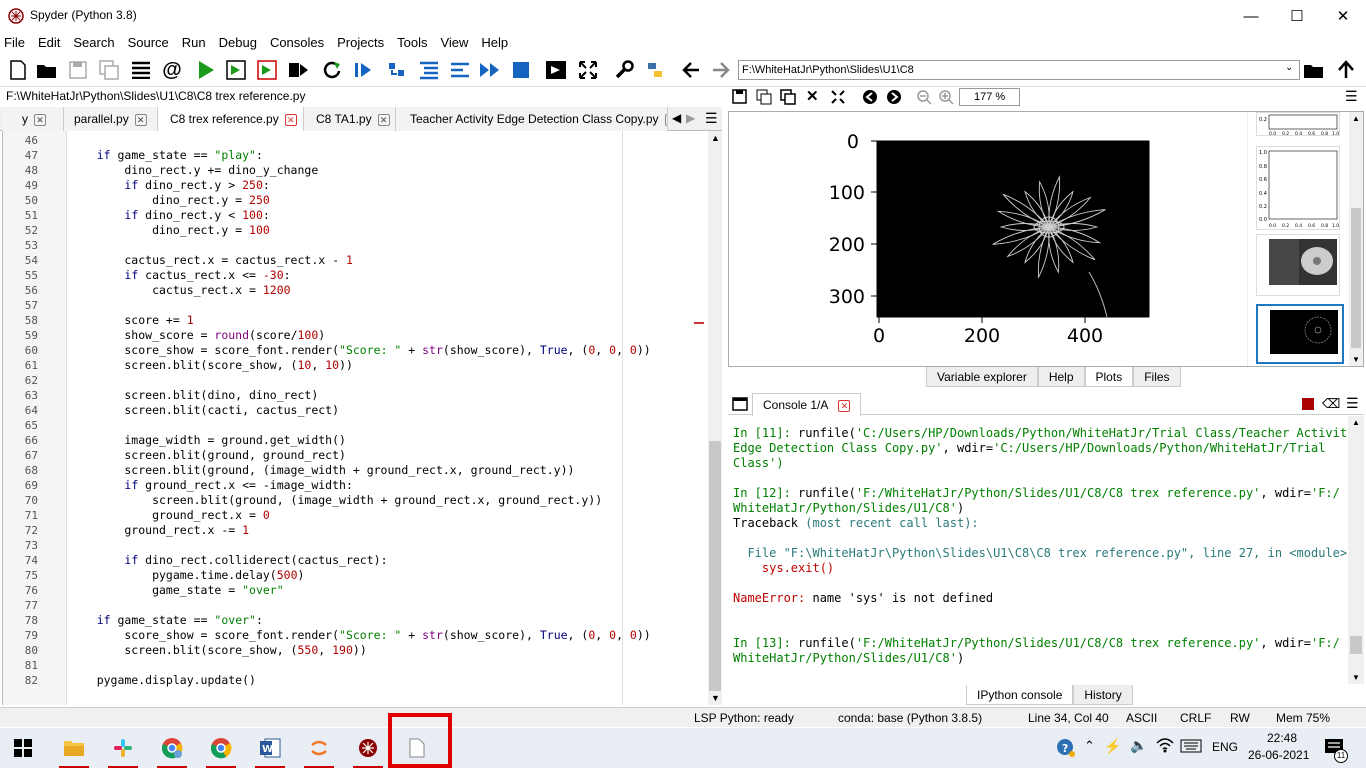 The height and width of the screenshot is (768, 1366). I want to click on remove-plot-icon: ✕, so click(812, 96).